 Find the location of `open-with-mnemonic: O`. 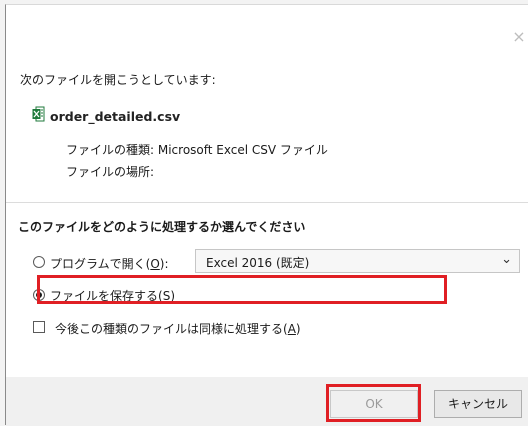

open-with-mnemonic: O is located at coordinates (155, 264).